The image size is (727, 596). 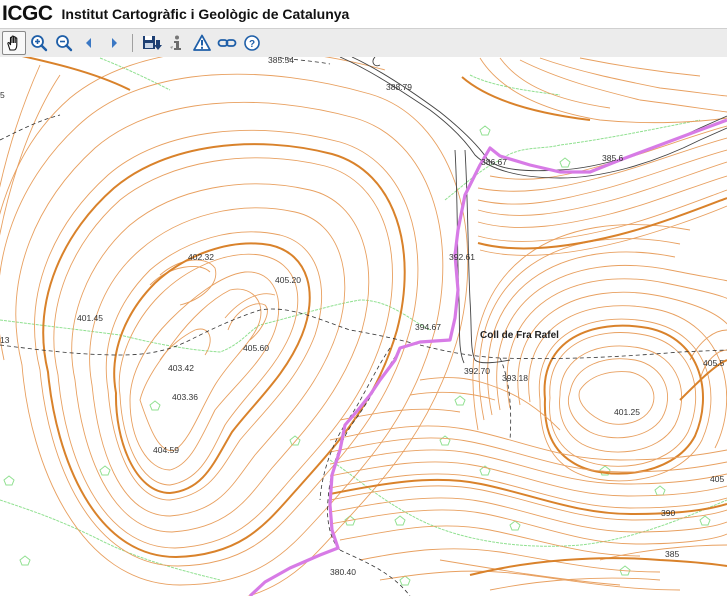 I want to click on toolbar-separator, so click(x=132, y=43).